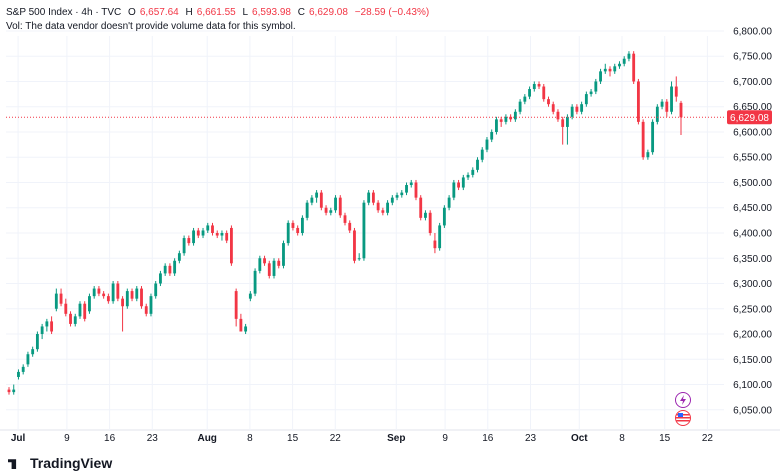  I want to click on y-tick-label: 6,550.00, so click(752, 158).